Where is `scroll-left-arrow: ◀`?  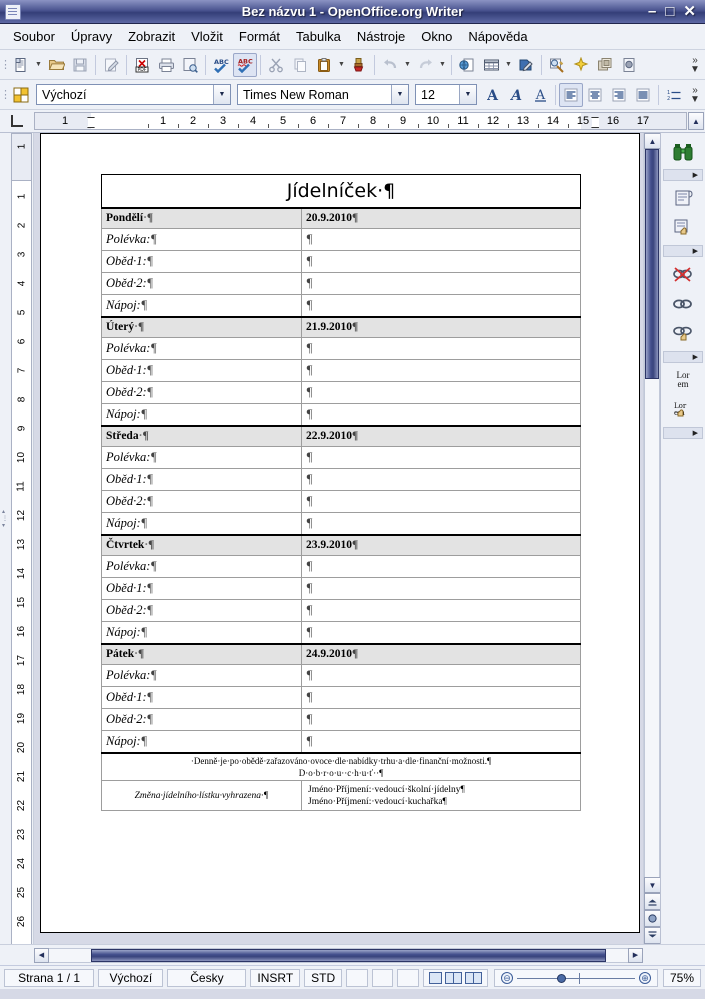
scroll-left-arrow: ◀ is located at coordinates (41, 955).